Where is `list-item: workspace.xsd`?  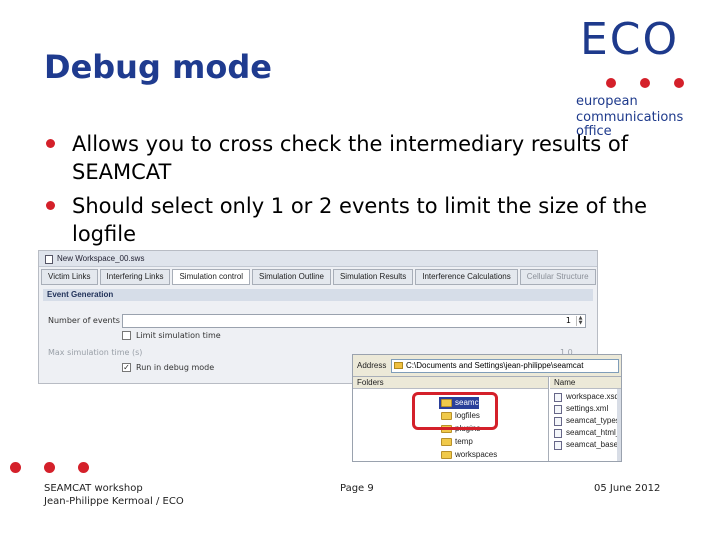
list-item: workspace.xsd is located at coordinates (586, 397).